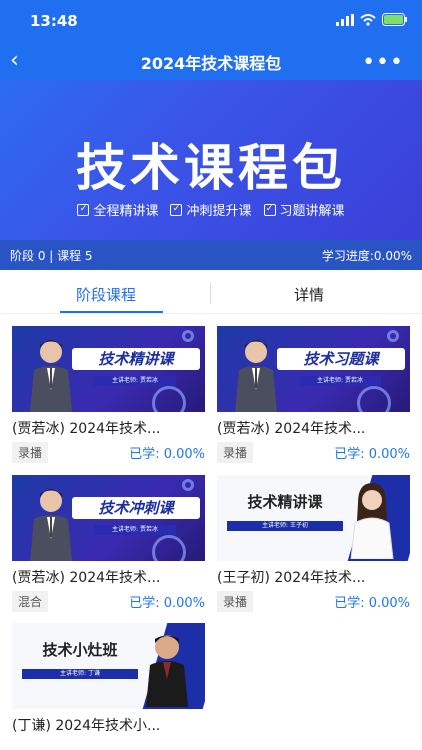 The image size is (422, 750). What do you see at coordinates (80, 650) in the screenshot?
I see `thumb-title: 技术小灶班` at bounding box center [80, 650].